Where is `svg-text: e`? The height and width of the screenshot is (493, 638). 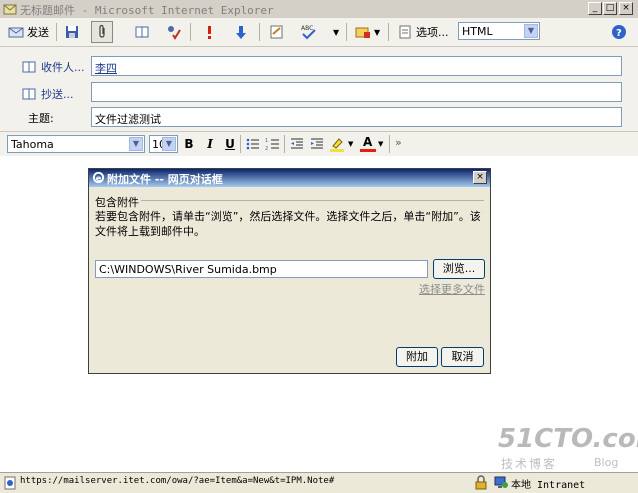
svg-text: e is located at coordinates (99, 178).